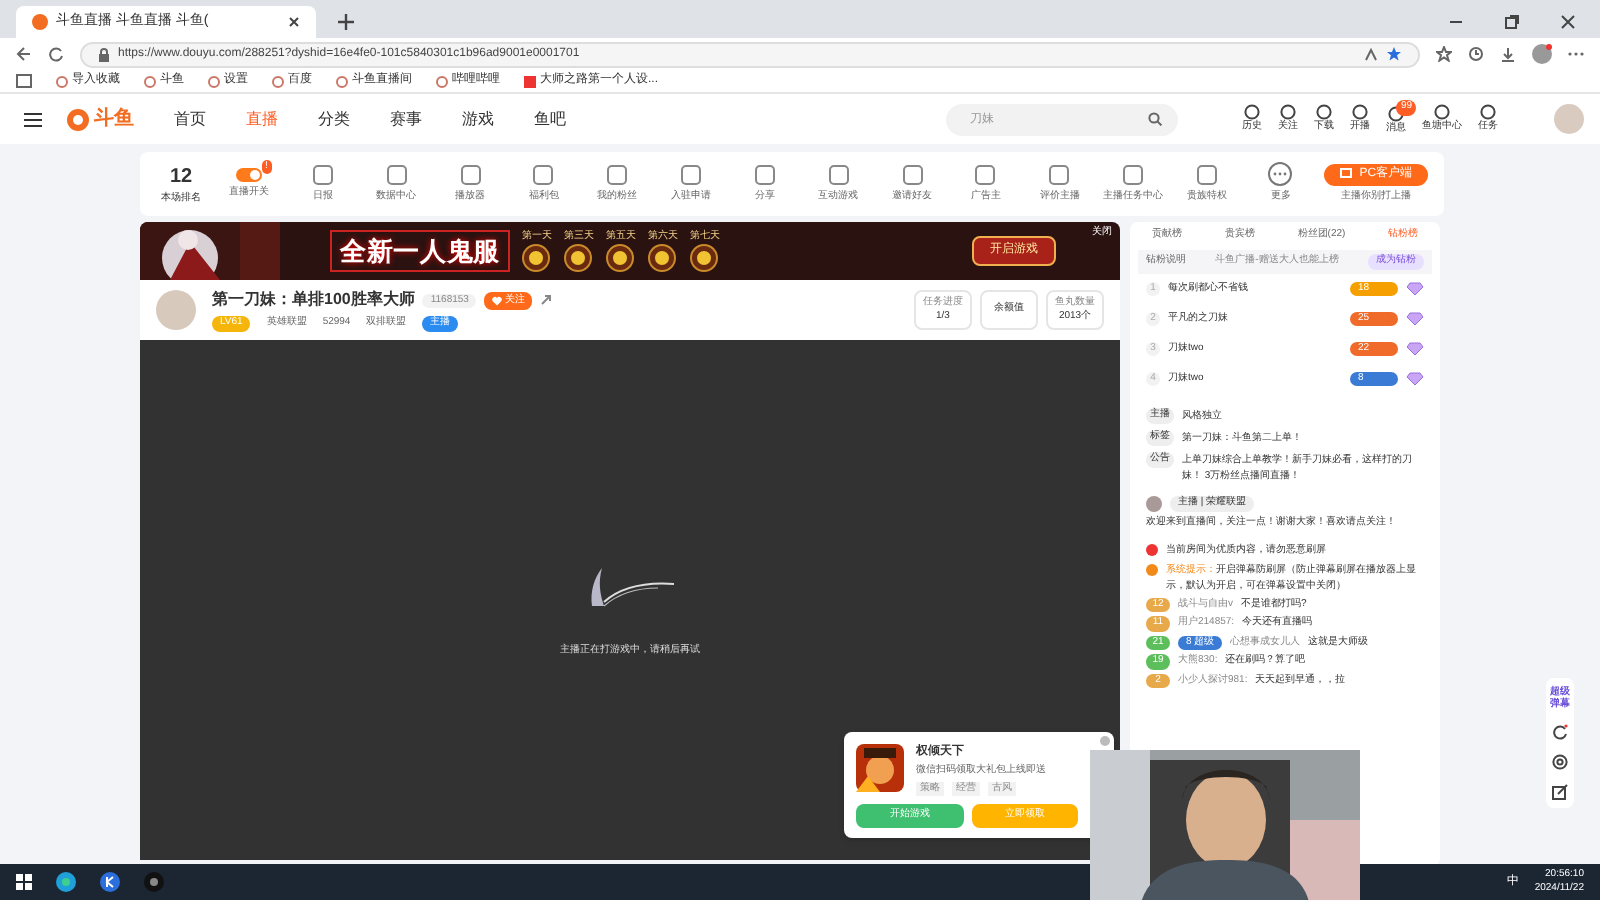 The width and height of the screenshot is (1600, 900). What do you see at coordinates (190, 119) in the screenshot?
I see `nav-link: 首页` at bounding box center [190, 119].